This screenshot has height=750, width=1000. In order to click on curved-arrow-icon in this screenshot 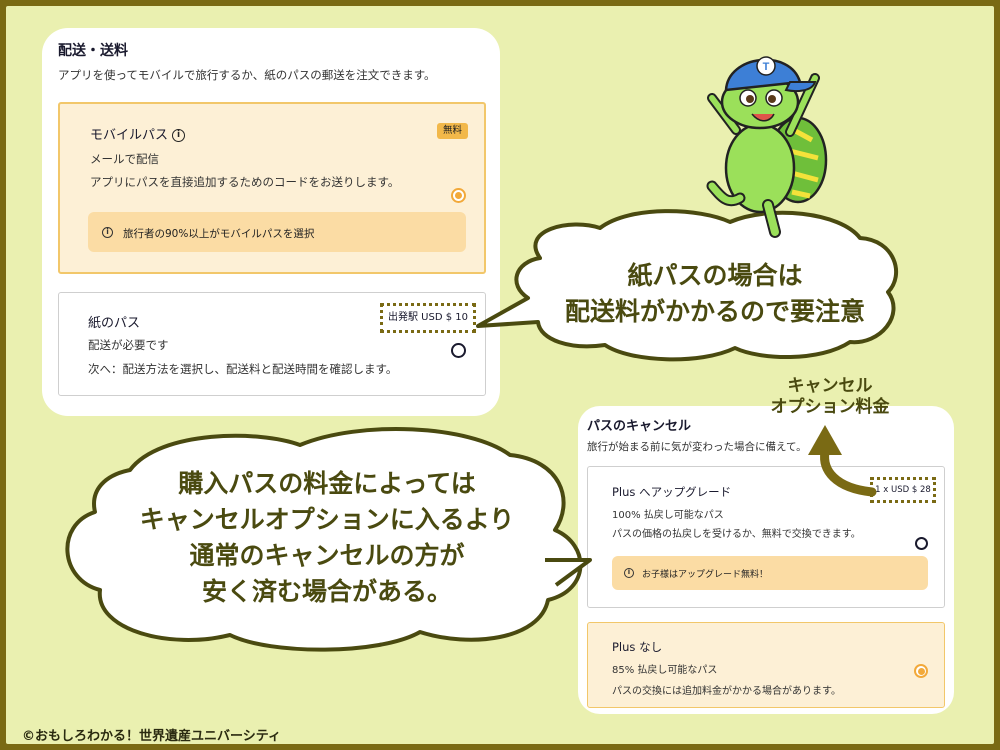, I will do `click(842, 461)`.